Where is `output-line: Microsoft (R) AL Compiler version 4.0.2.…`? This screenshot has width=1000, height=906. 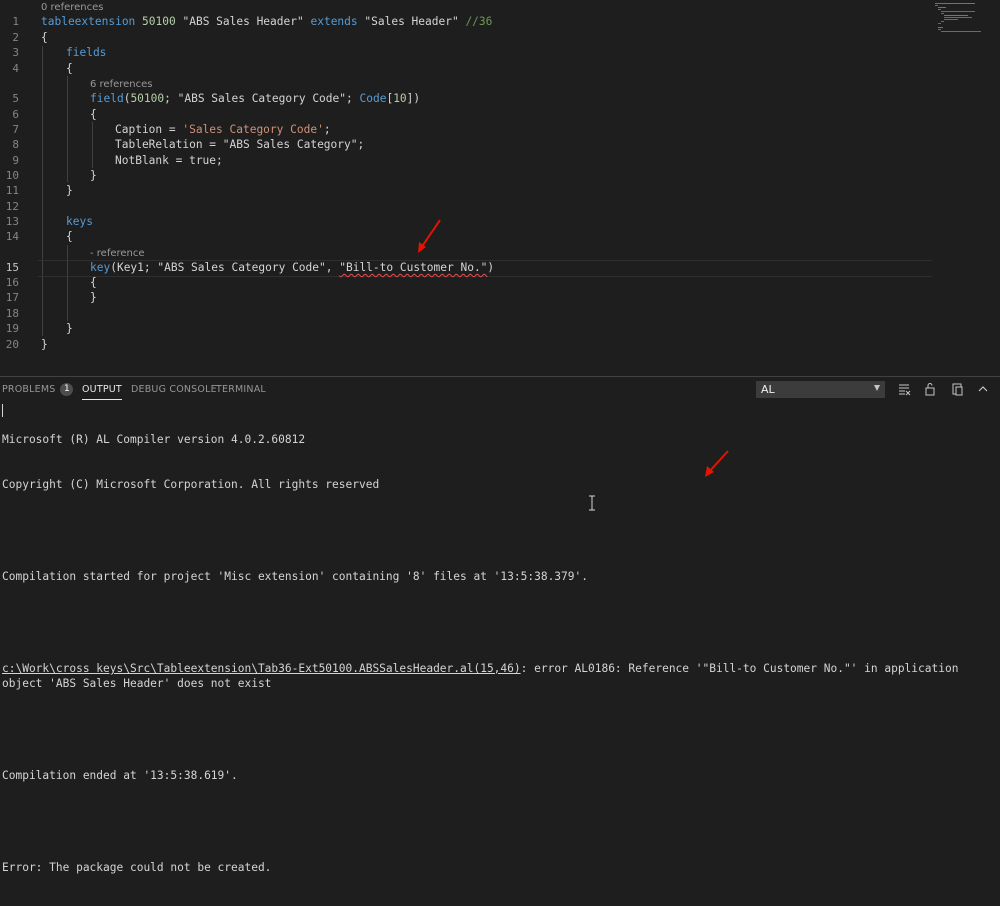 output-line: Microsoft (R) AL Compiler version 4.0.2.… is located at coordinates (154, 439).